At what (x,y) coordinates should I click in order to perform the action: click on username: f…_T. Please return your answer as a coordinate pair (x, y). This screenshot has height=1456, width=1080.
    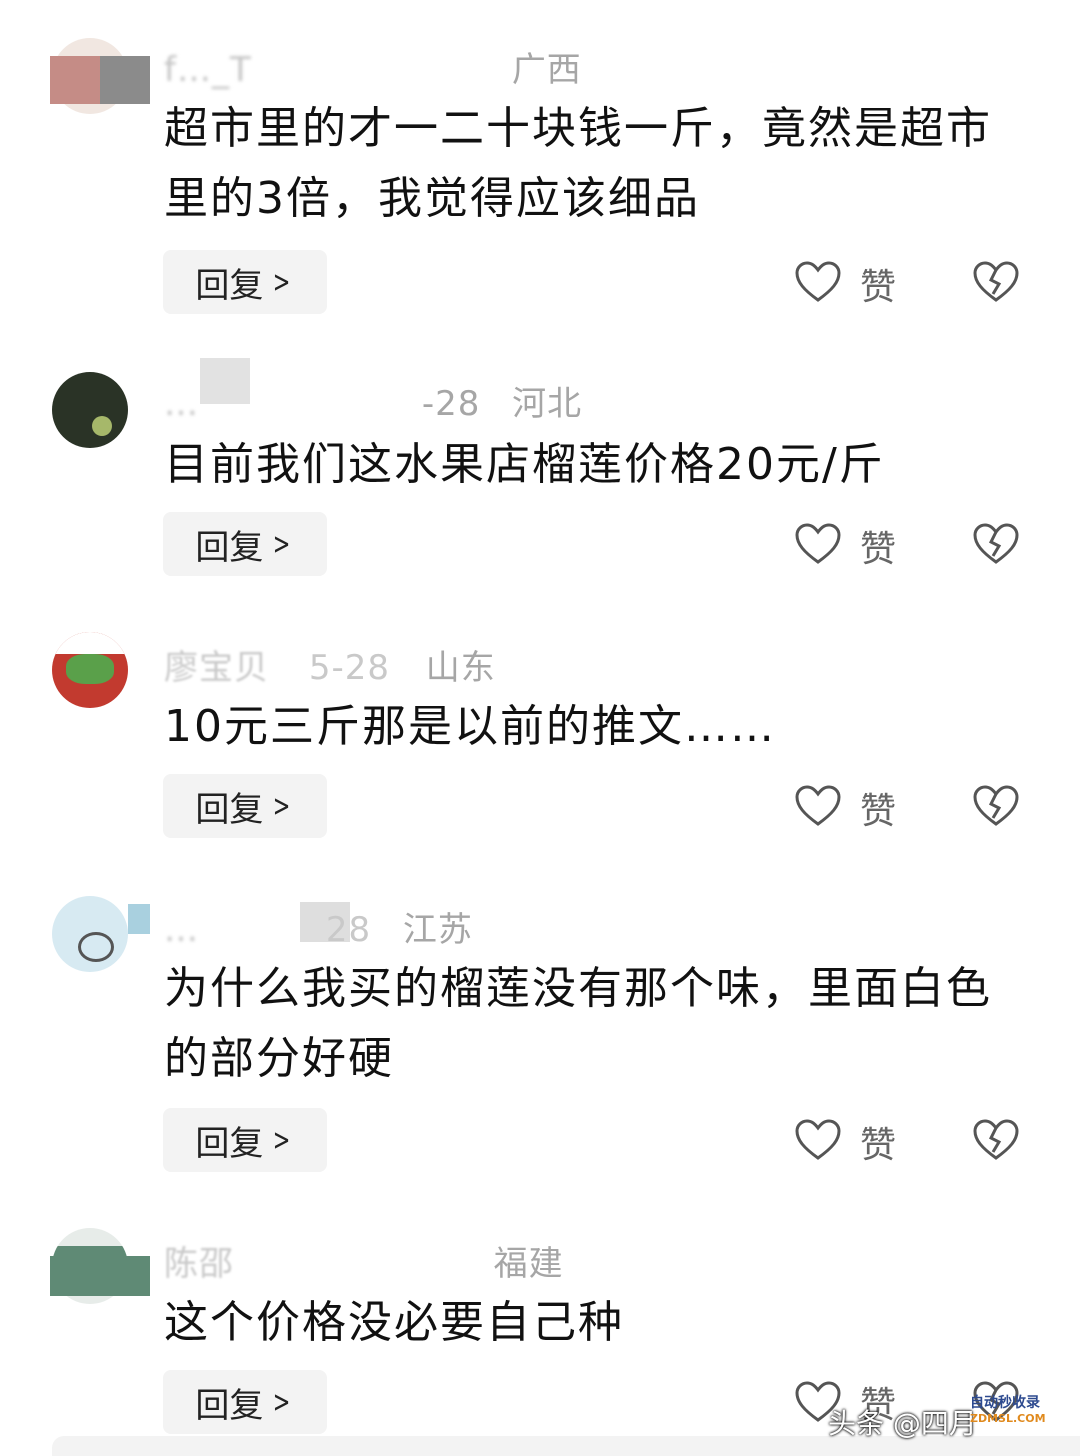
    Looking at the image, I should click on (314, 70).